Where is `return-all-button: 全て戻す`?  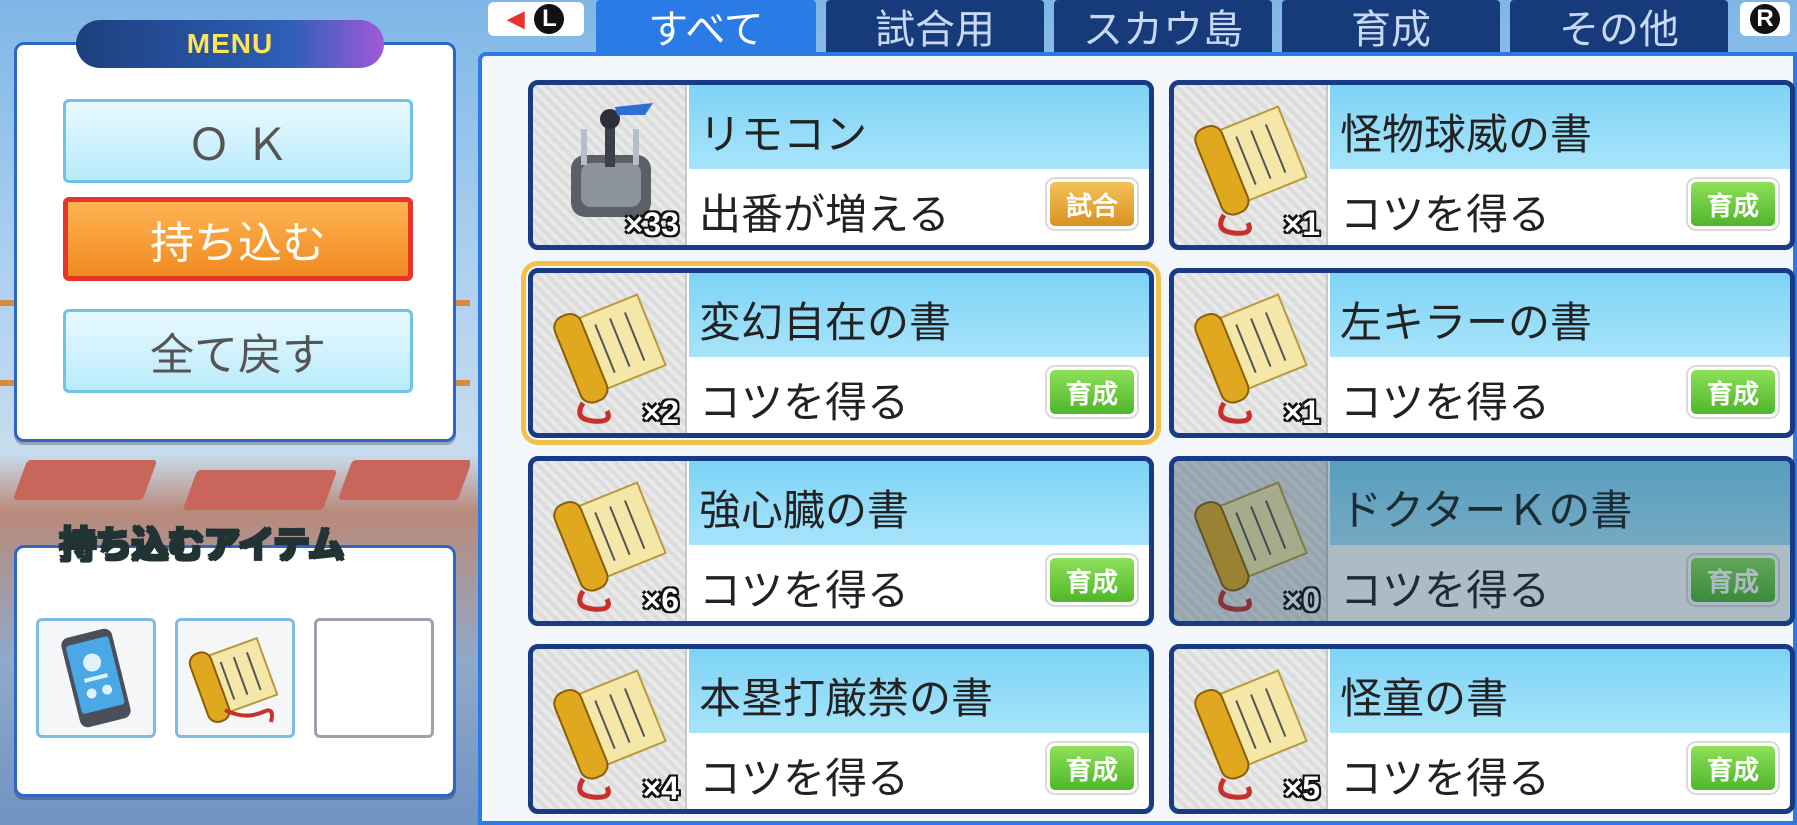
return-all-button: 全て戻す is located at coordinates (238, 351).